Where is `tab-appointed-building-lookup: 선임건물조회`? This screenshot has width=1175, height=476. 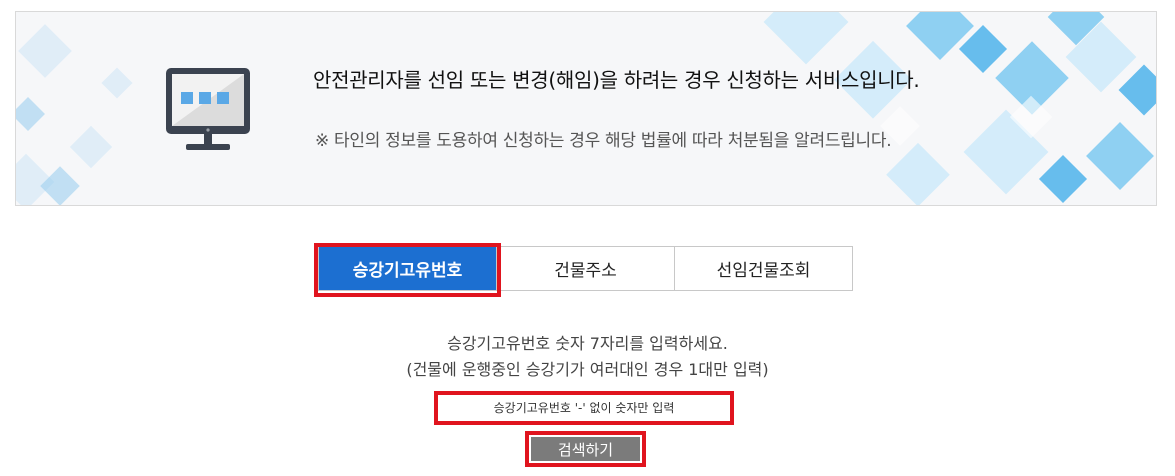 tab-appointed-building-lookup: 선임건물조회 is located at coordinates (763, 268).